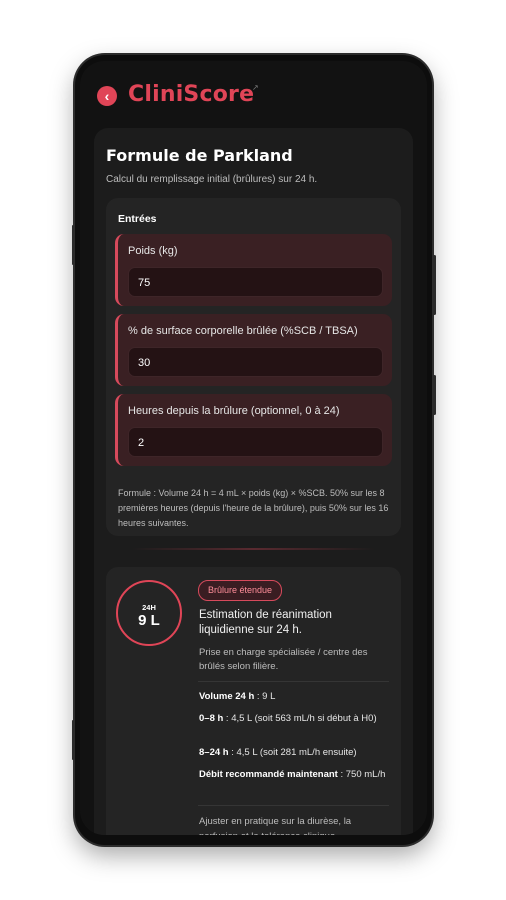  I want to click on field-weight: Poids (kg) 75, so click(253, 270).